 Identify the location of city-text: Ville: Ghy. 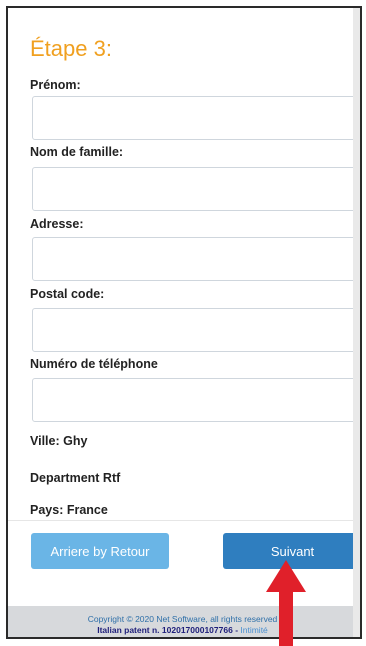
(59, 441).